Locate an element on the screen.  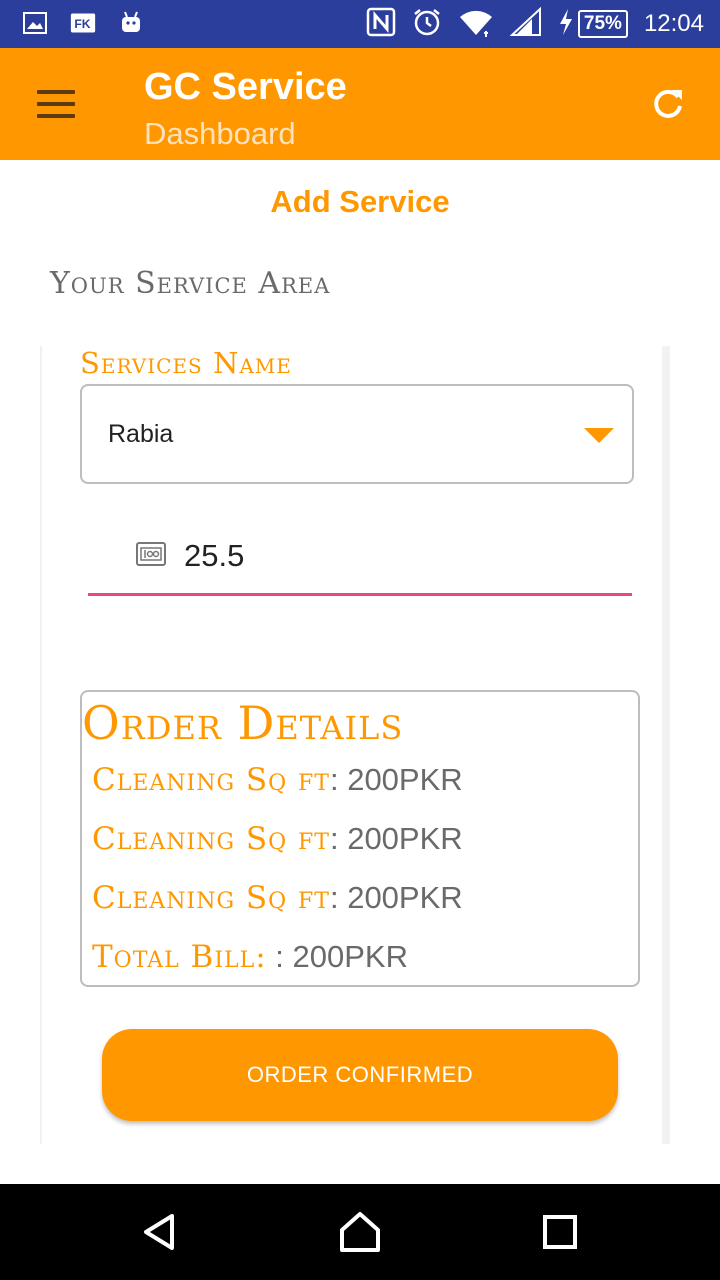
status-bar: FK 75% 12:04 is located at coordinates (360, 24).